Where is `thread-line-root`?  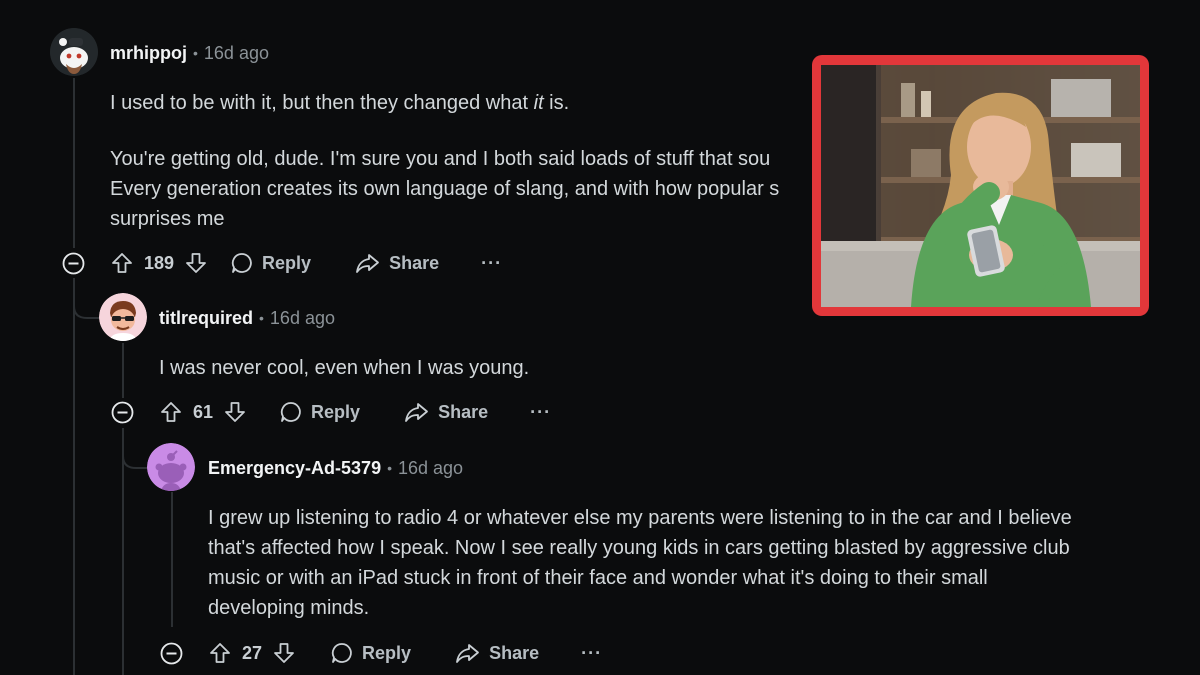
thread-line-root is located at coordinates (74, 163).